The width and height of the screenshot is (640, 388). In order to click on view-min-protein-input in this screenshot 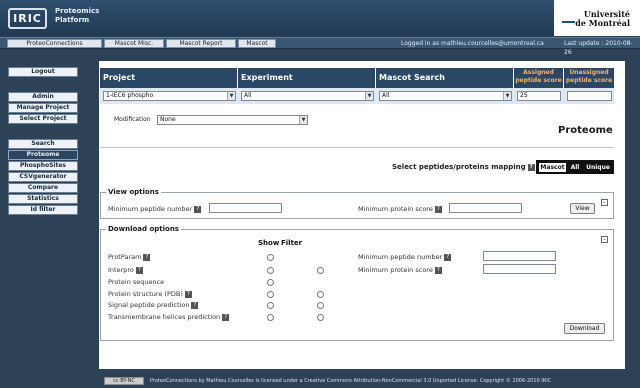, I will do `click(485, 208)`.